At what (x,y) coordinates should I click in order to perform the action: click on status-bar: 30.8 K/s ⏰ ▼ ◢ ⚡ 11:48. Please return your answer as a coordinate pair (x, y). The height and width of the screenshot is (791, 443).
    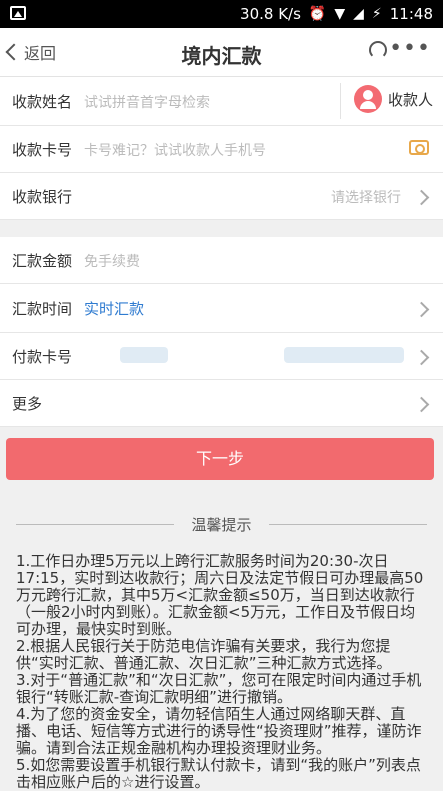
    Looking at the image, I should click on (221, 14).